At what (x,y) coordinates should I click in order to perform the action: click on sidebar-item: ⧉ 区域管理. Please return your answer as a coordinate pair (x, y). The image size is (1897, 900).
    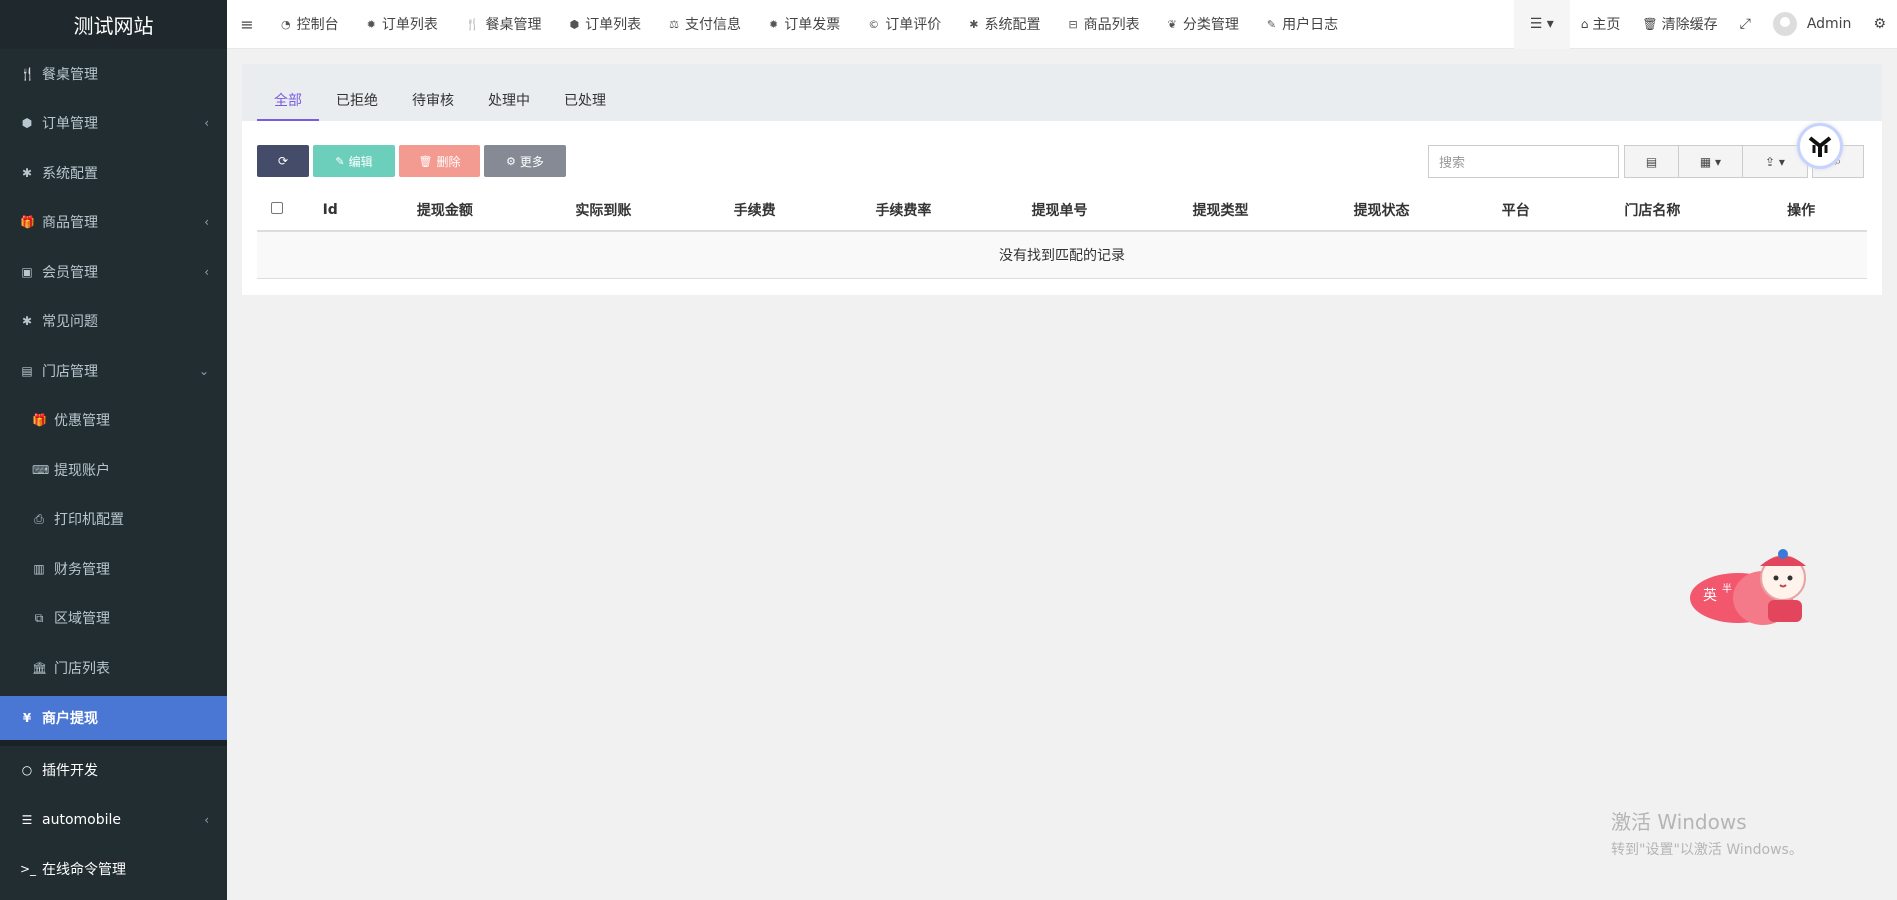
    Looking at the image, I should click on (113, 619).